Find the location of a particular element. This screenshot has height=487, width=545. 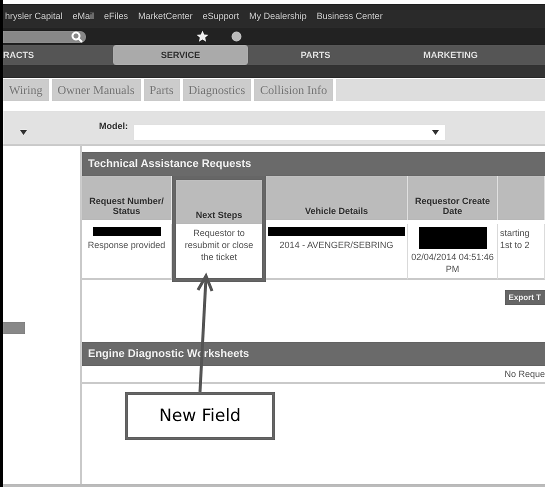

search-icon is located at coordinates (77, 36).